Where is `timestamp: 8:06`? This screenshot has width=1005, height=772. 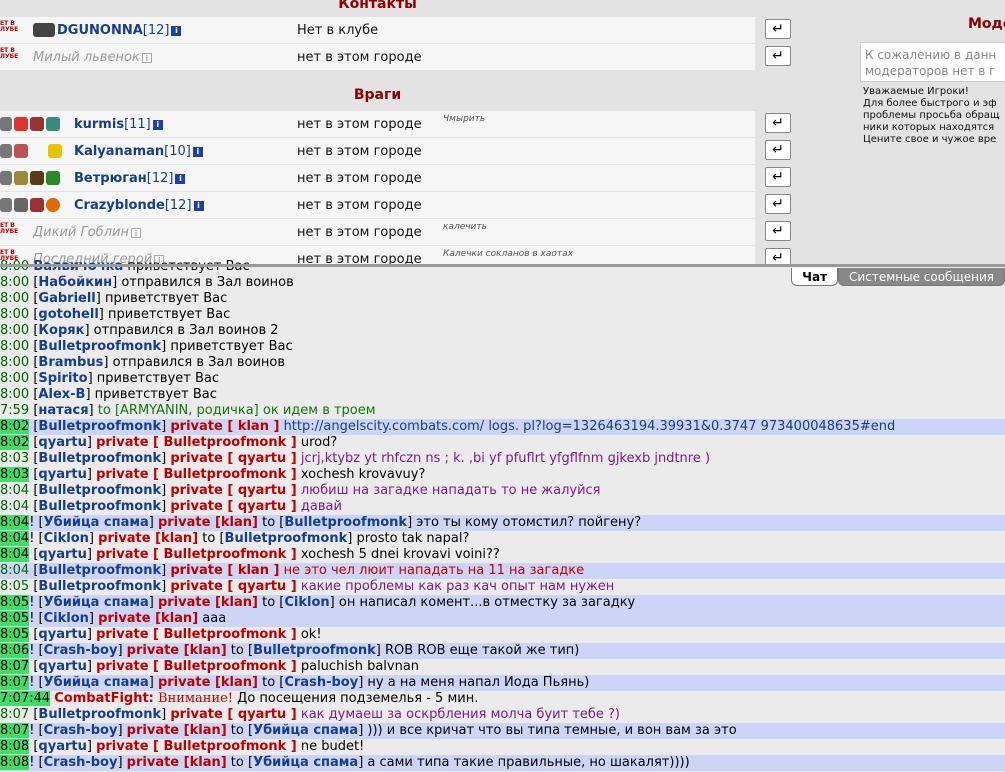 timestamp: 8:06 is located at coordinates (15, 650).